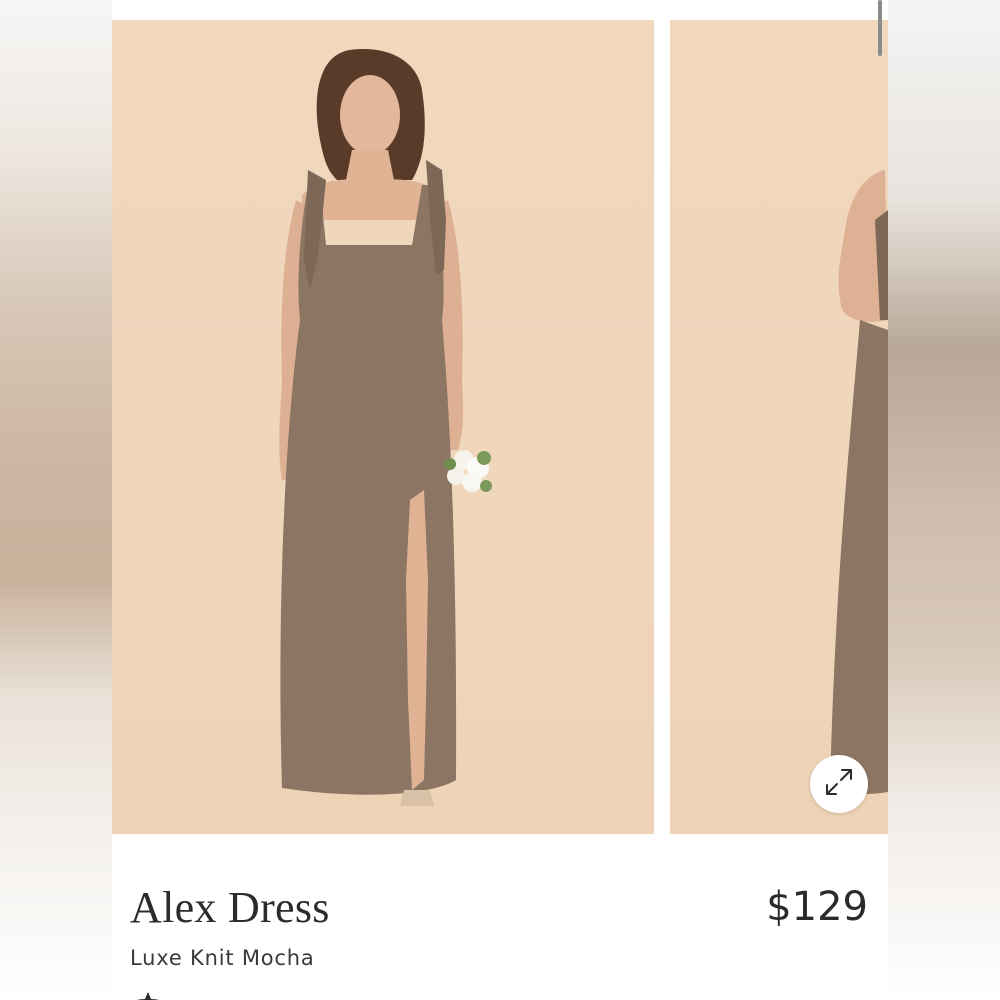 The image size is (1000, 1000). I want to click on blurred-background-right, so click(944, 500).